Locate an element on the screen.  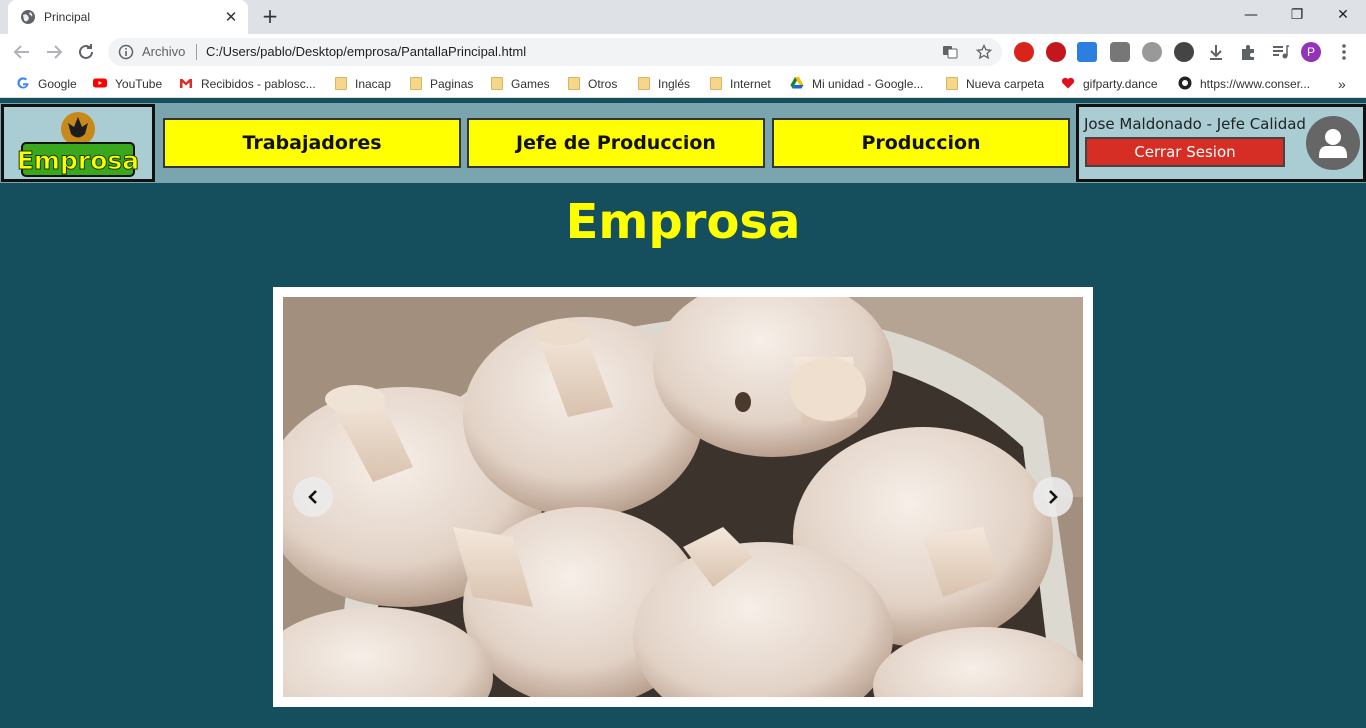
bookmark-games: Games is located at coordinates (520, 84).